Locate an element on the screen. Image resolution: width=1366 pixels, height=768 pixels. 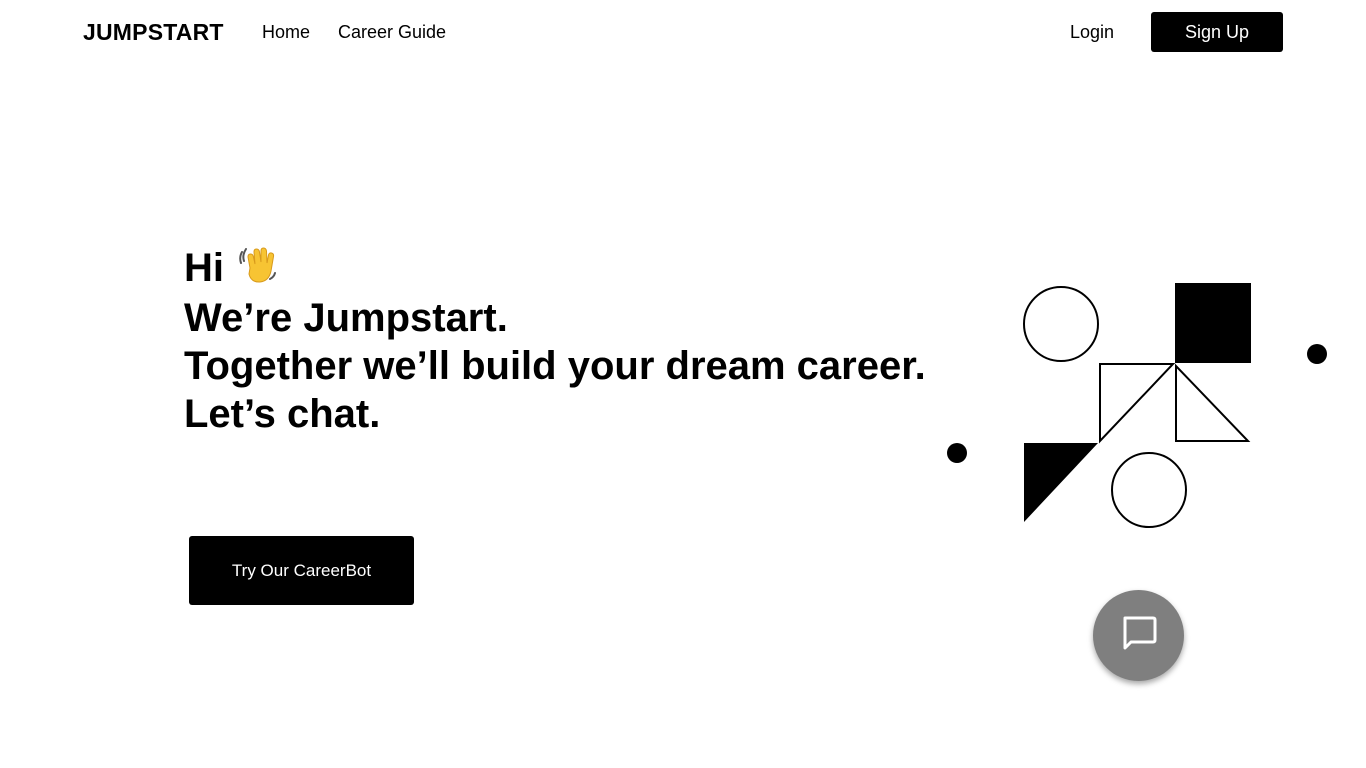
filled-square is located at coordinates (1213, 323).